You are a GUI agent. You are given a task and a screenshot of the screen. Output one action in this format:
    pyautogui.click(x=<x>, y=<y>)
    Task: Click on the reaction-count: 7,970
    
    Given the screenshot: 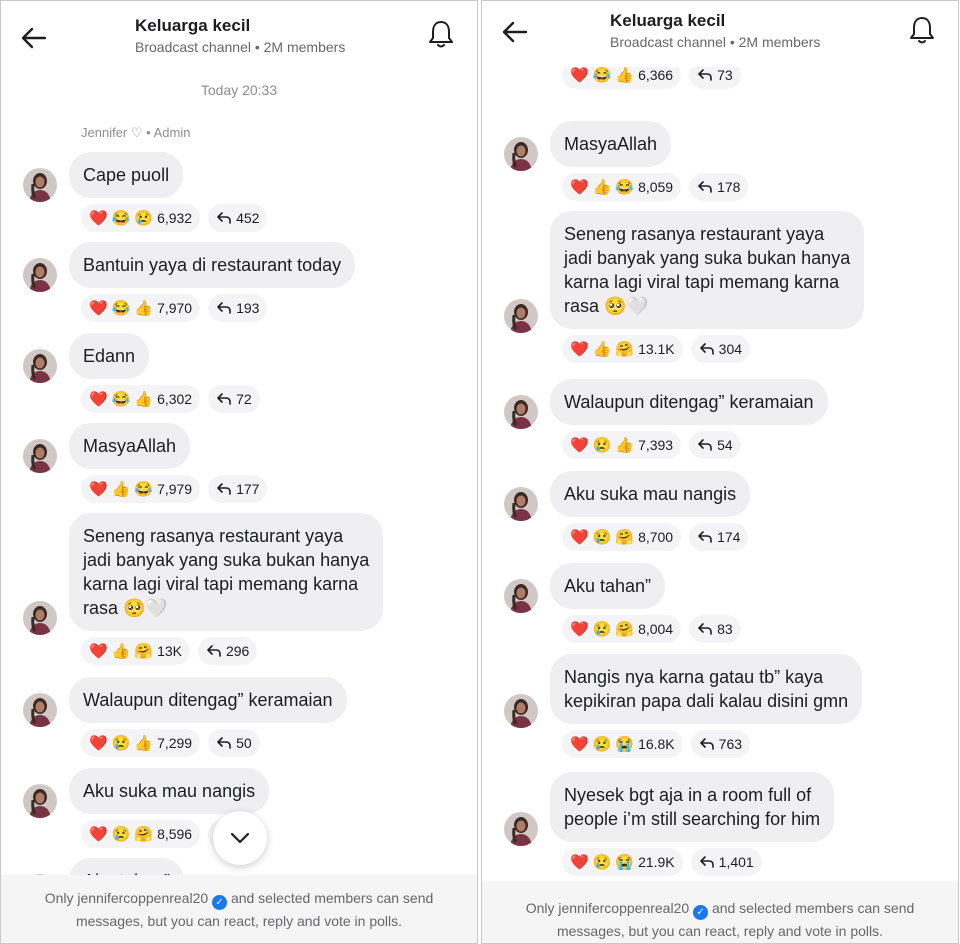 What is the action you would take?
    pyautogui.click(x=175, y=308)
    